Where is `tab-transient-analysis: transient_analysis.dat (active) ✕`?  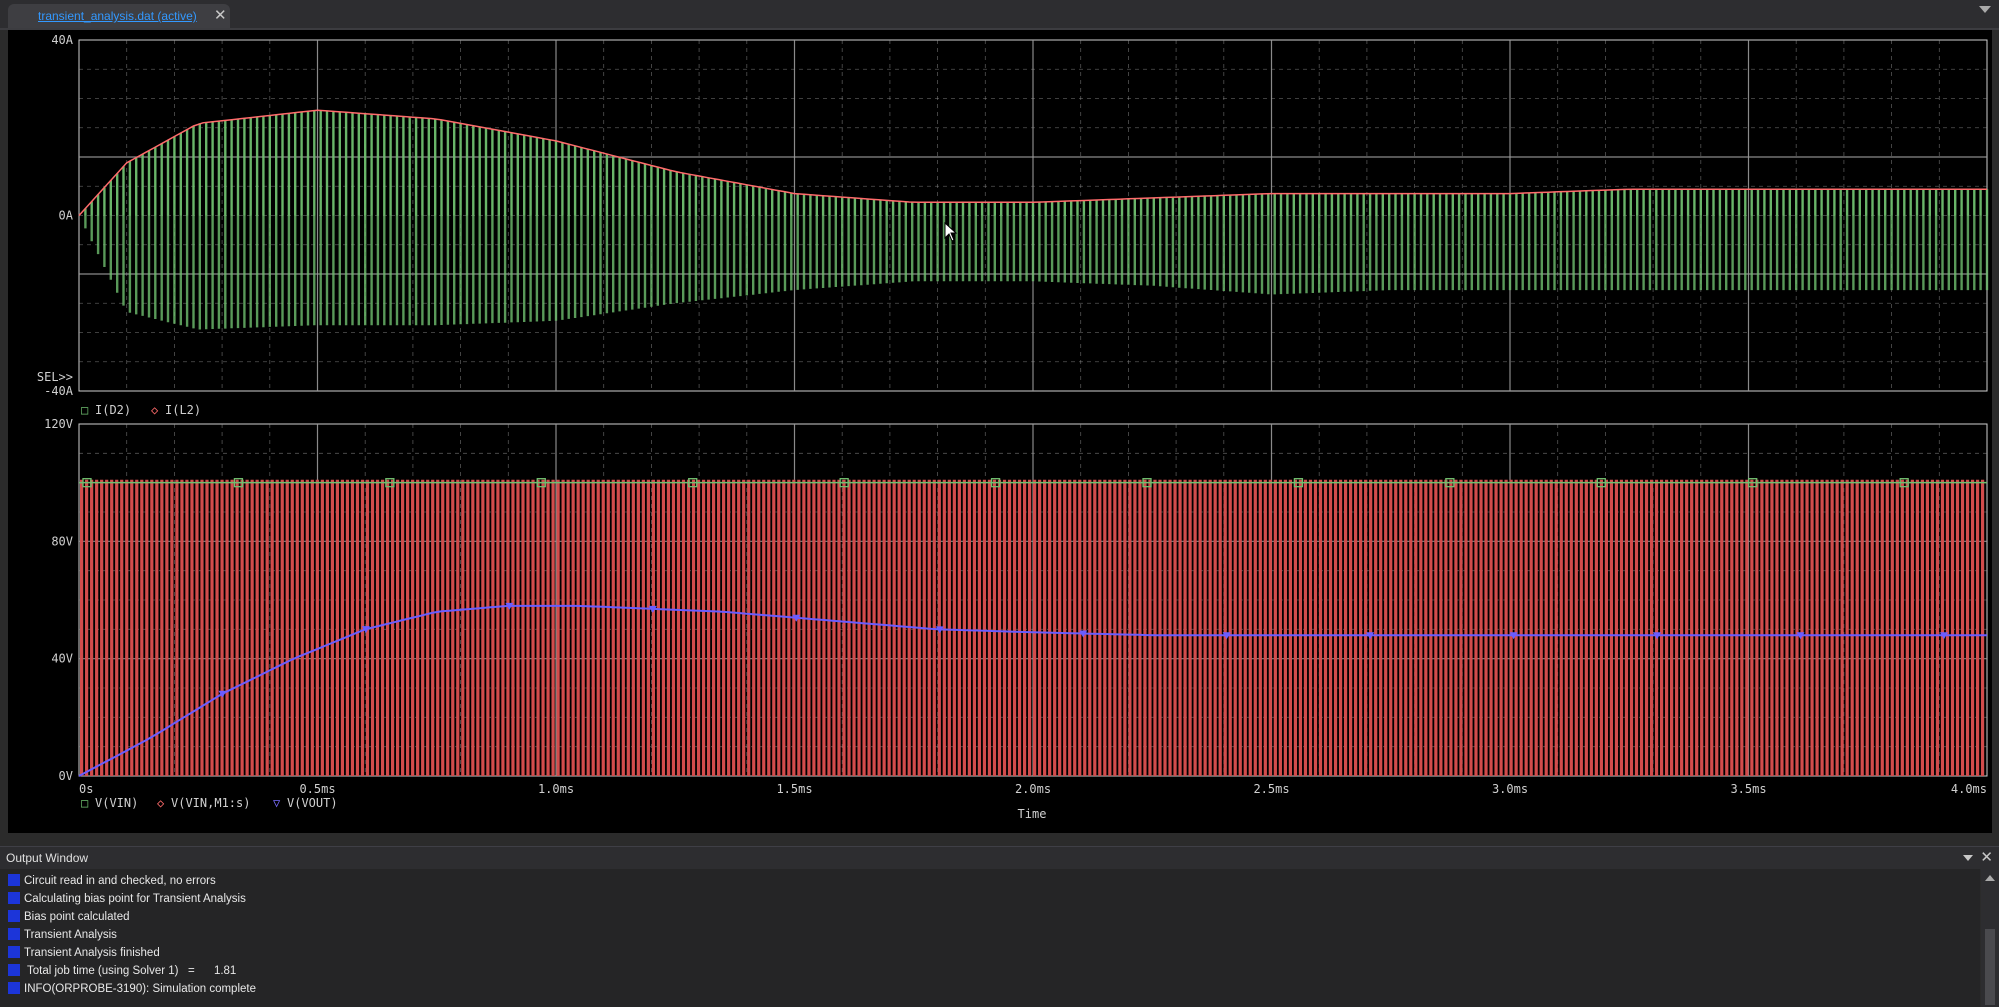 tab-transient-analysis: transient_analysis.dat (active) ✕ is located at coordinates (119, 16).